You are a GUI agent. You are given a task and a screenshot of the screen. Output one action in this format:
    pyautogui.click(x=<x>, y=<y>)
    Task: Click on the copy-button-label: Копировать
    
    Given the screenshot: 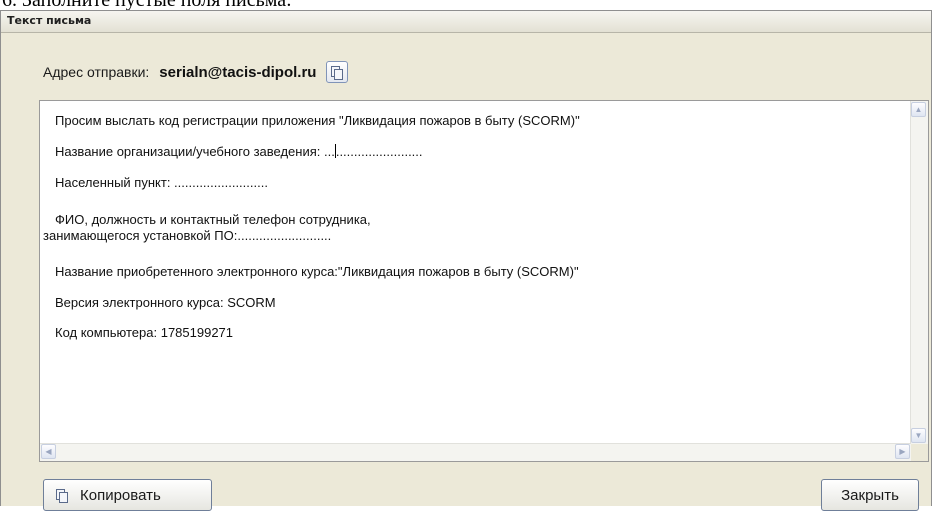 What is the action you would take?
    pyautogui.click(x=120, y=495)
    